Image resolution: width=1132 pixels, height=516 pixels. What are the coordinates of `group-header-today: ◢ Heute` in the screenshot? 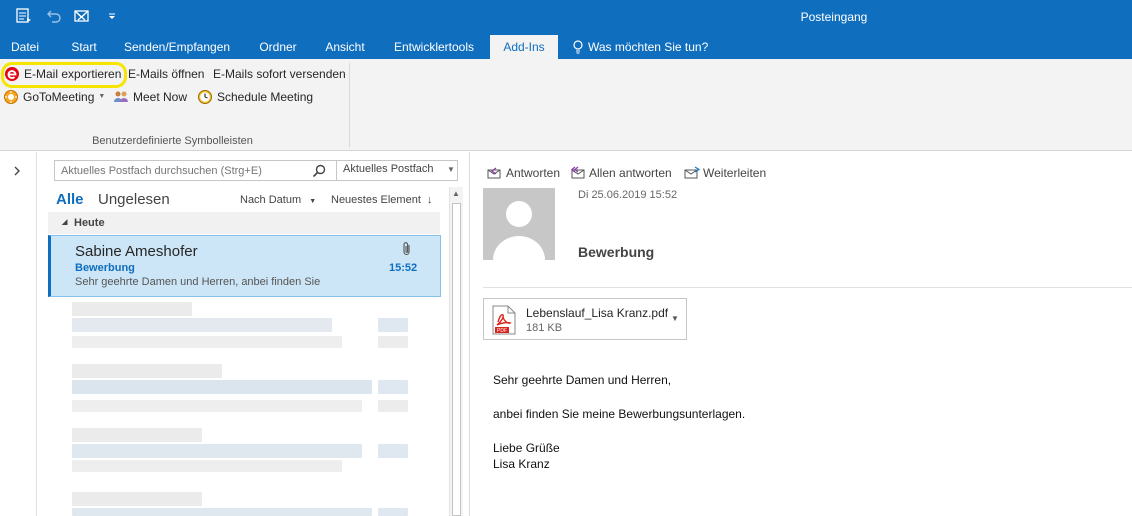 It's located at (244, 223).